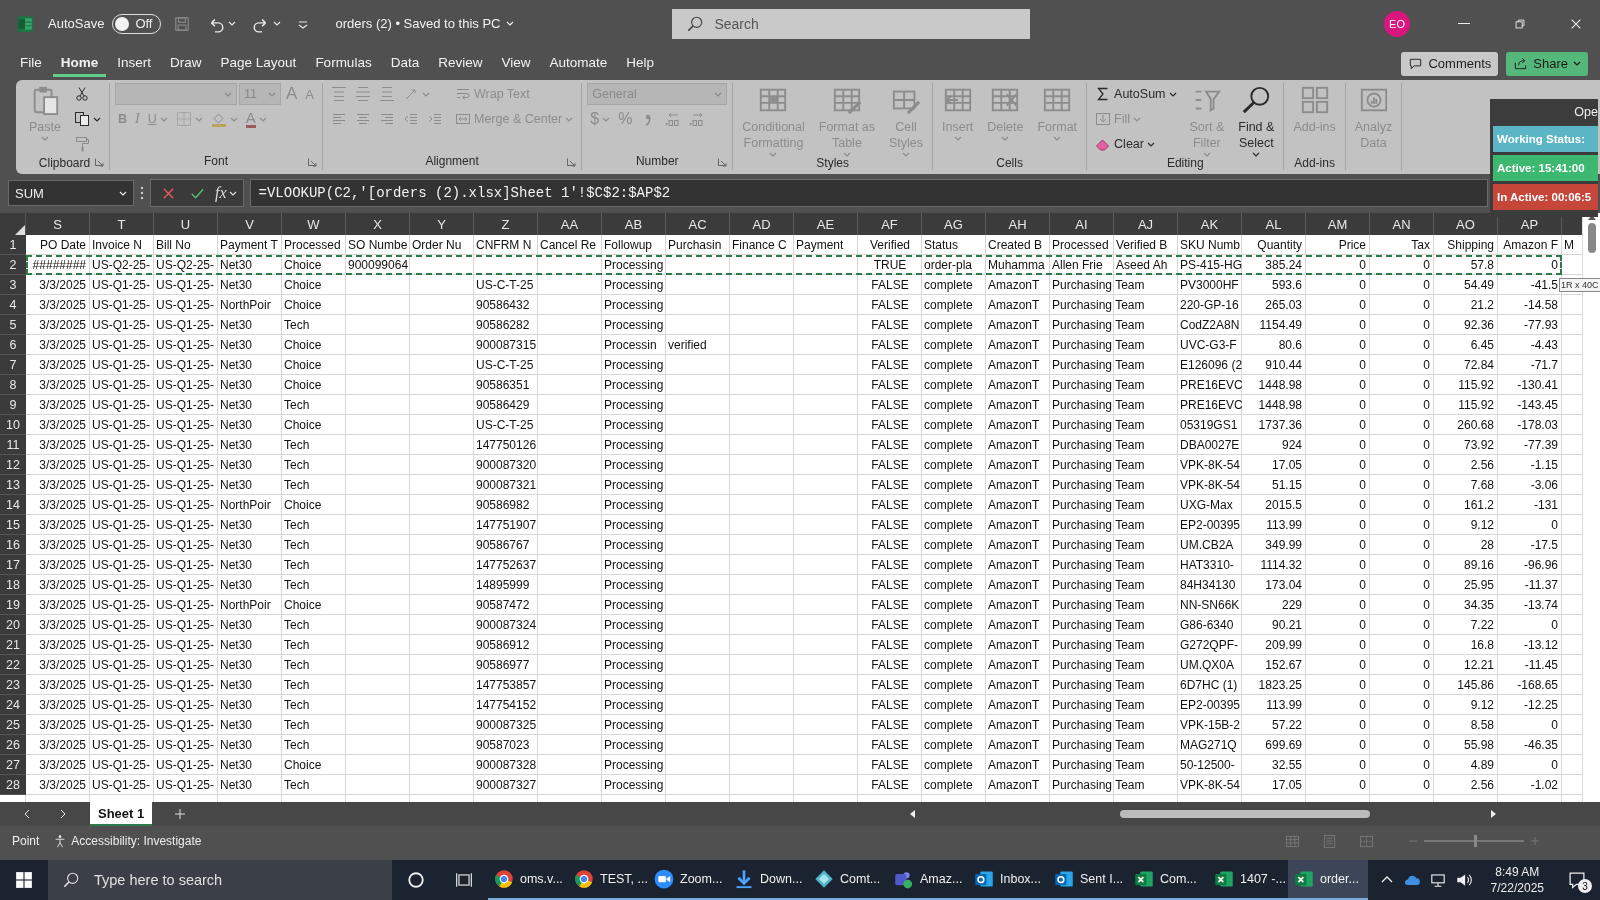 The height and width of the screenshot is (900, 1600). Describe the element at coordinates (578, 63) in the screenshot. I see `ribbon-tab: Automate` at that location.